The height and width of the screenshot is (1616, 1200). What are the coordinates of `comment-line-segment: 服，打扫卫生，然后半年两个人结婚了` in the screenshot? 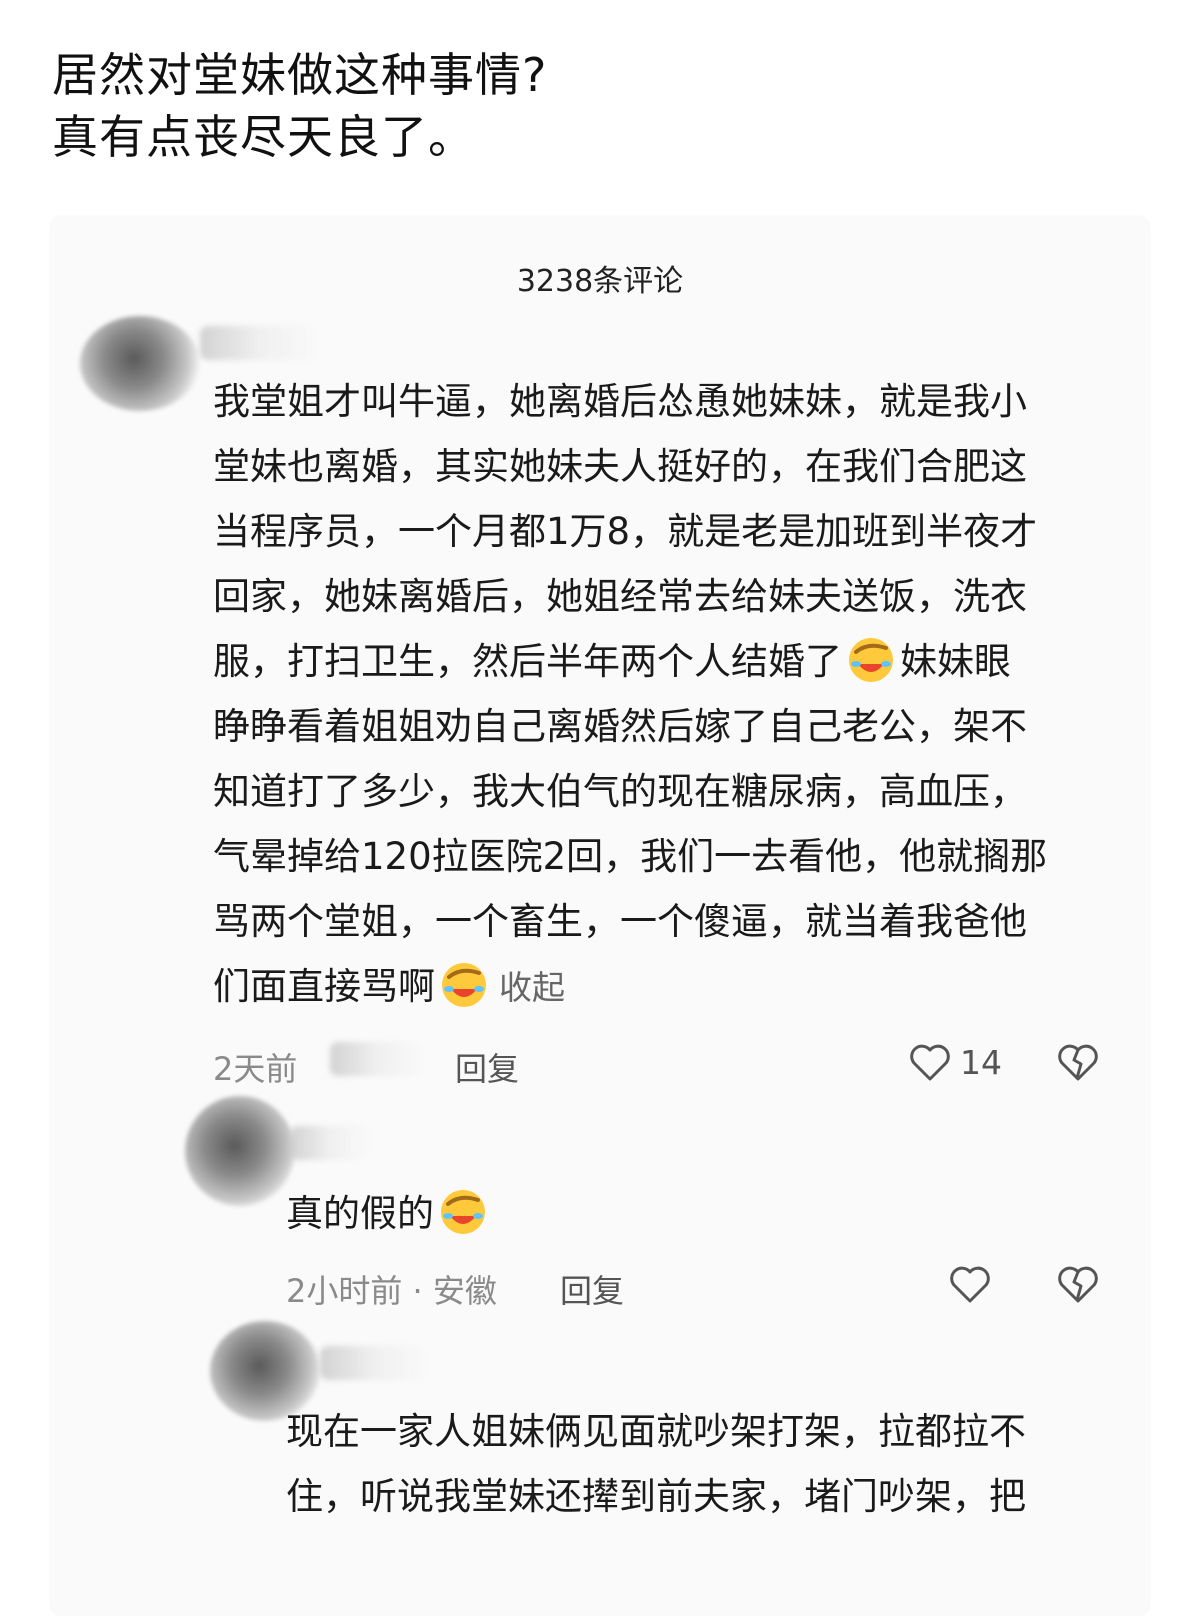 It's located at (527, 661).